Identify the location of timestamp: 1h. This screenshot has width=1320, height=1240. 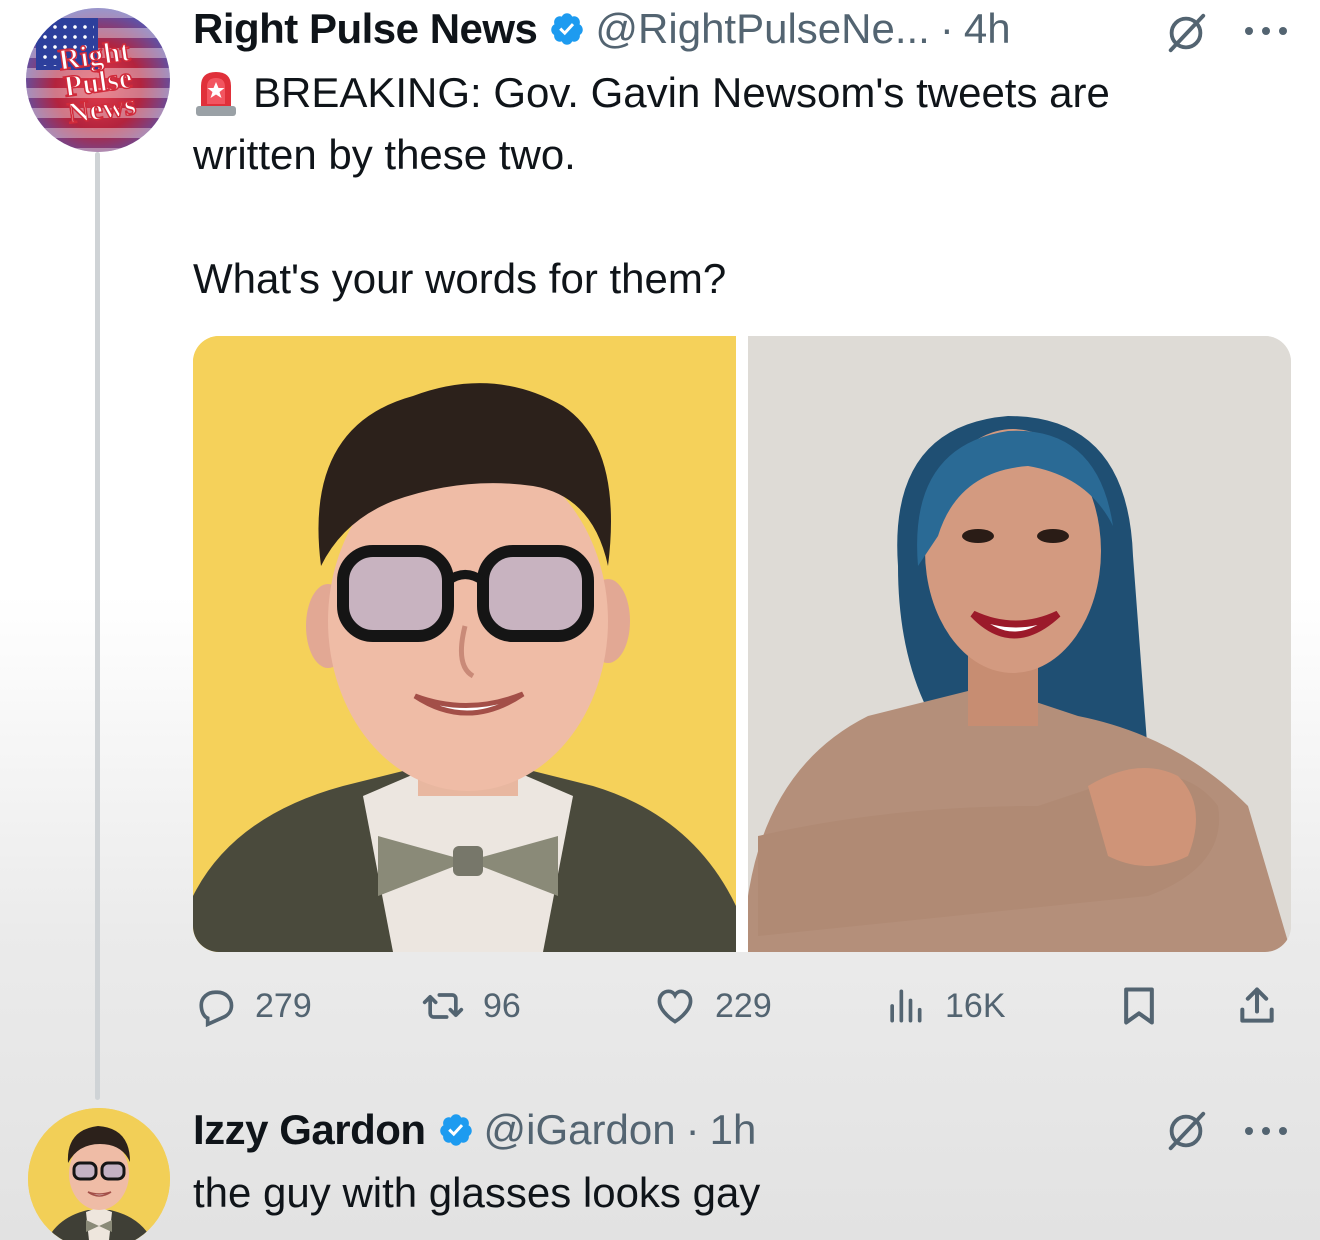
(733, 1130).